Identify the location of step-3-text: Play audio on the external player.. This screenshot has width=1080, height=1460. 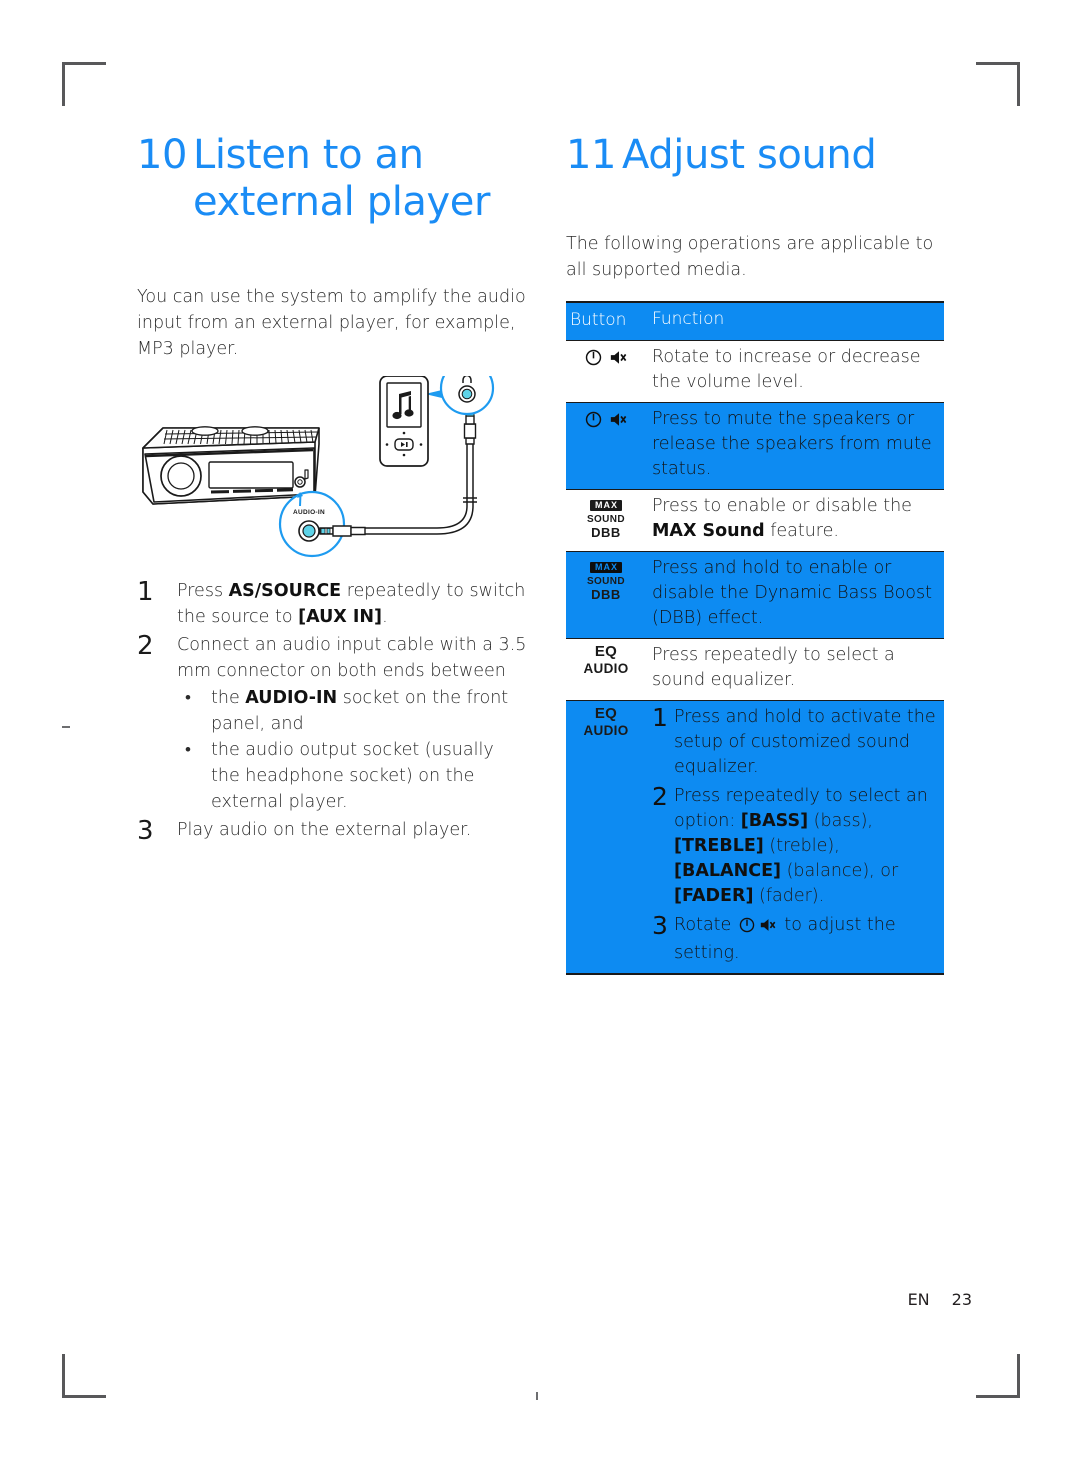
(324, 829).